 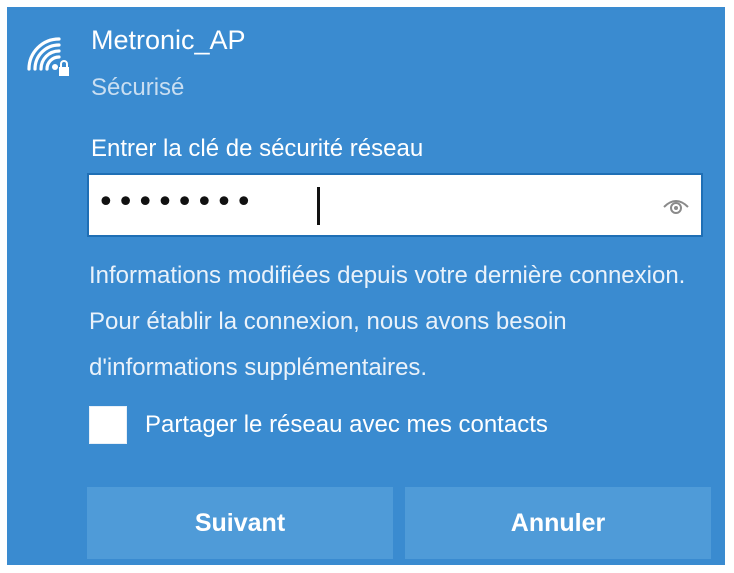 I want to click on security-key-label: Entrer la clé de sécurité réseau, so click(x=257, y=148).